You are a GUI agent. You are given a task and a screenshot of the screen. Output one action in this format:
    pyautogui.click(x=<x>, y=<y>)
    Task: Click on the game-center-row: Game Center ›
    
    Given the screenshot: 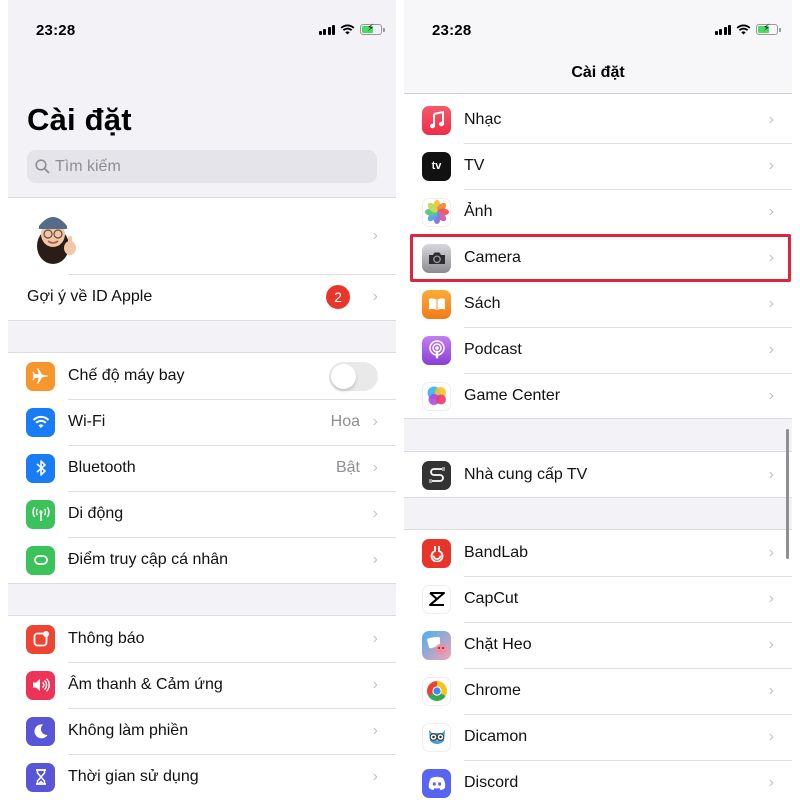 What is the action you would take?
    pyautogui.click(x=598, y=396)
    